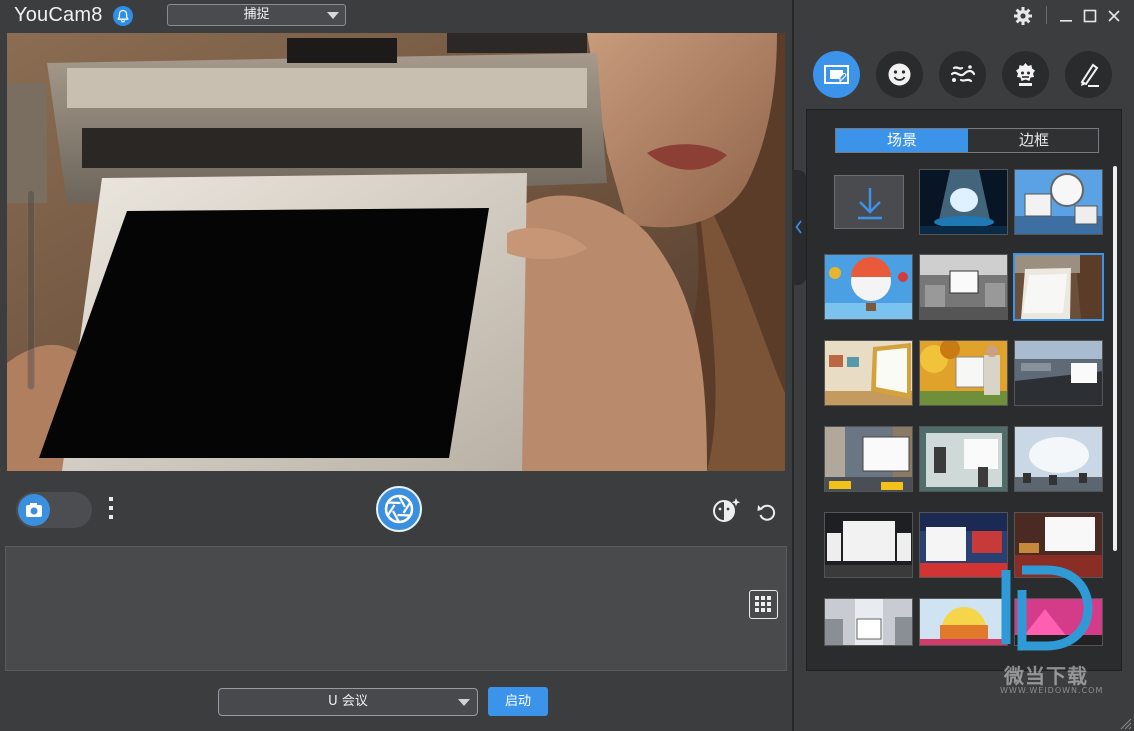 The height and width of the screenshot is (731, 1134). Describe the element at coordinates (1025, 74) in the screenshot. I see `avatar-mask-icon` at that location.